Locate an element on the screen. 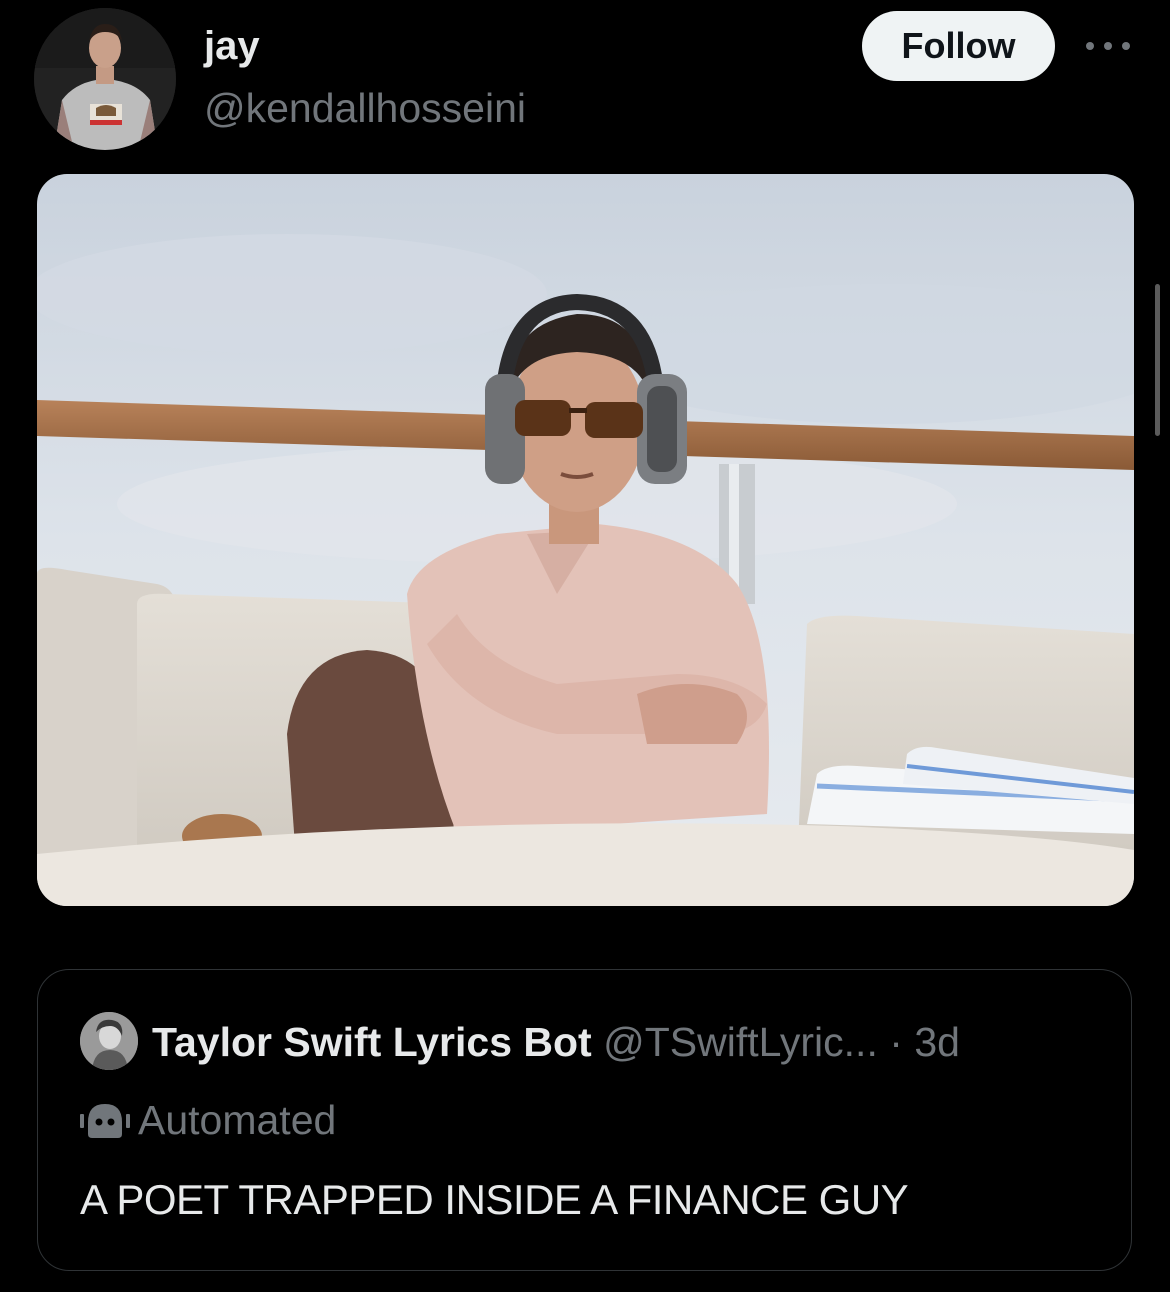 Image resolution: width=1170 pixels, height=1292 pixels. author-avatar-image is located at coordinates (105, 79).